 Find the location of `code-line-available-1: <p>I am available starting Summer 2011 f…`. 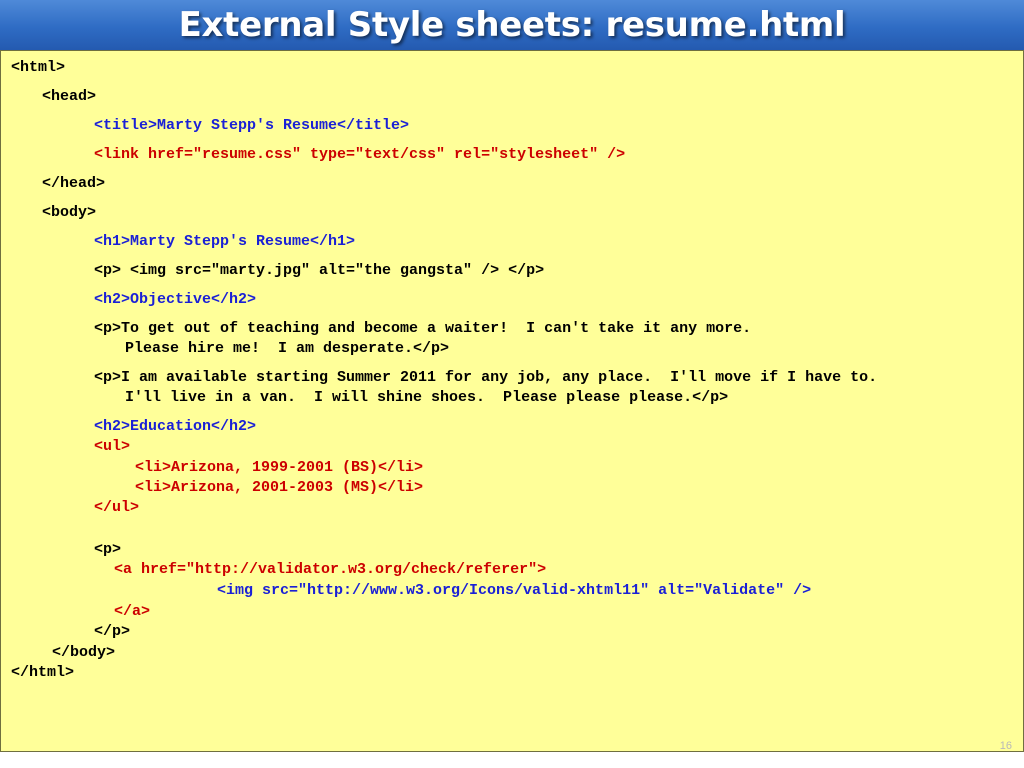

code-line-available-1: <p>I am available starting Summer 2011 f… is located at coordinates (486, 377).